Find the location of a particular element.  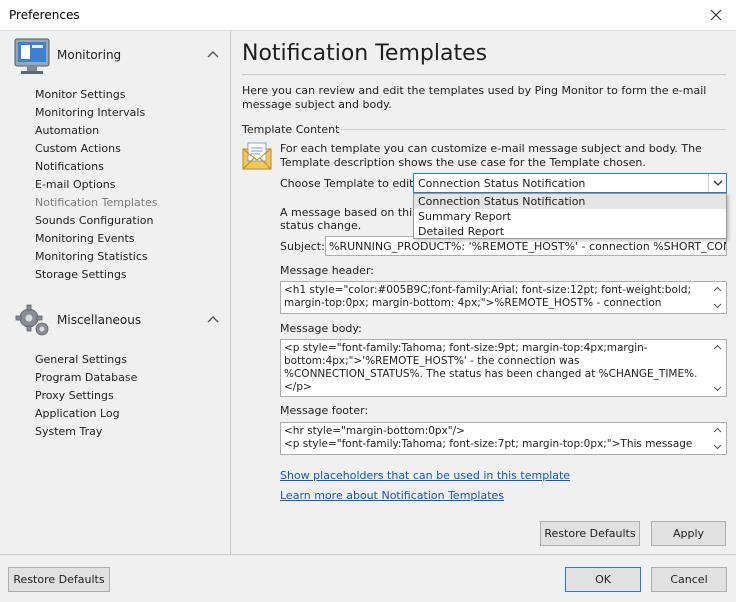

chevron-down-icon is located at coordinates (717, 183).